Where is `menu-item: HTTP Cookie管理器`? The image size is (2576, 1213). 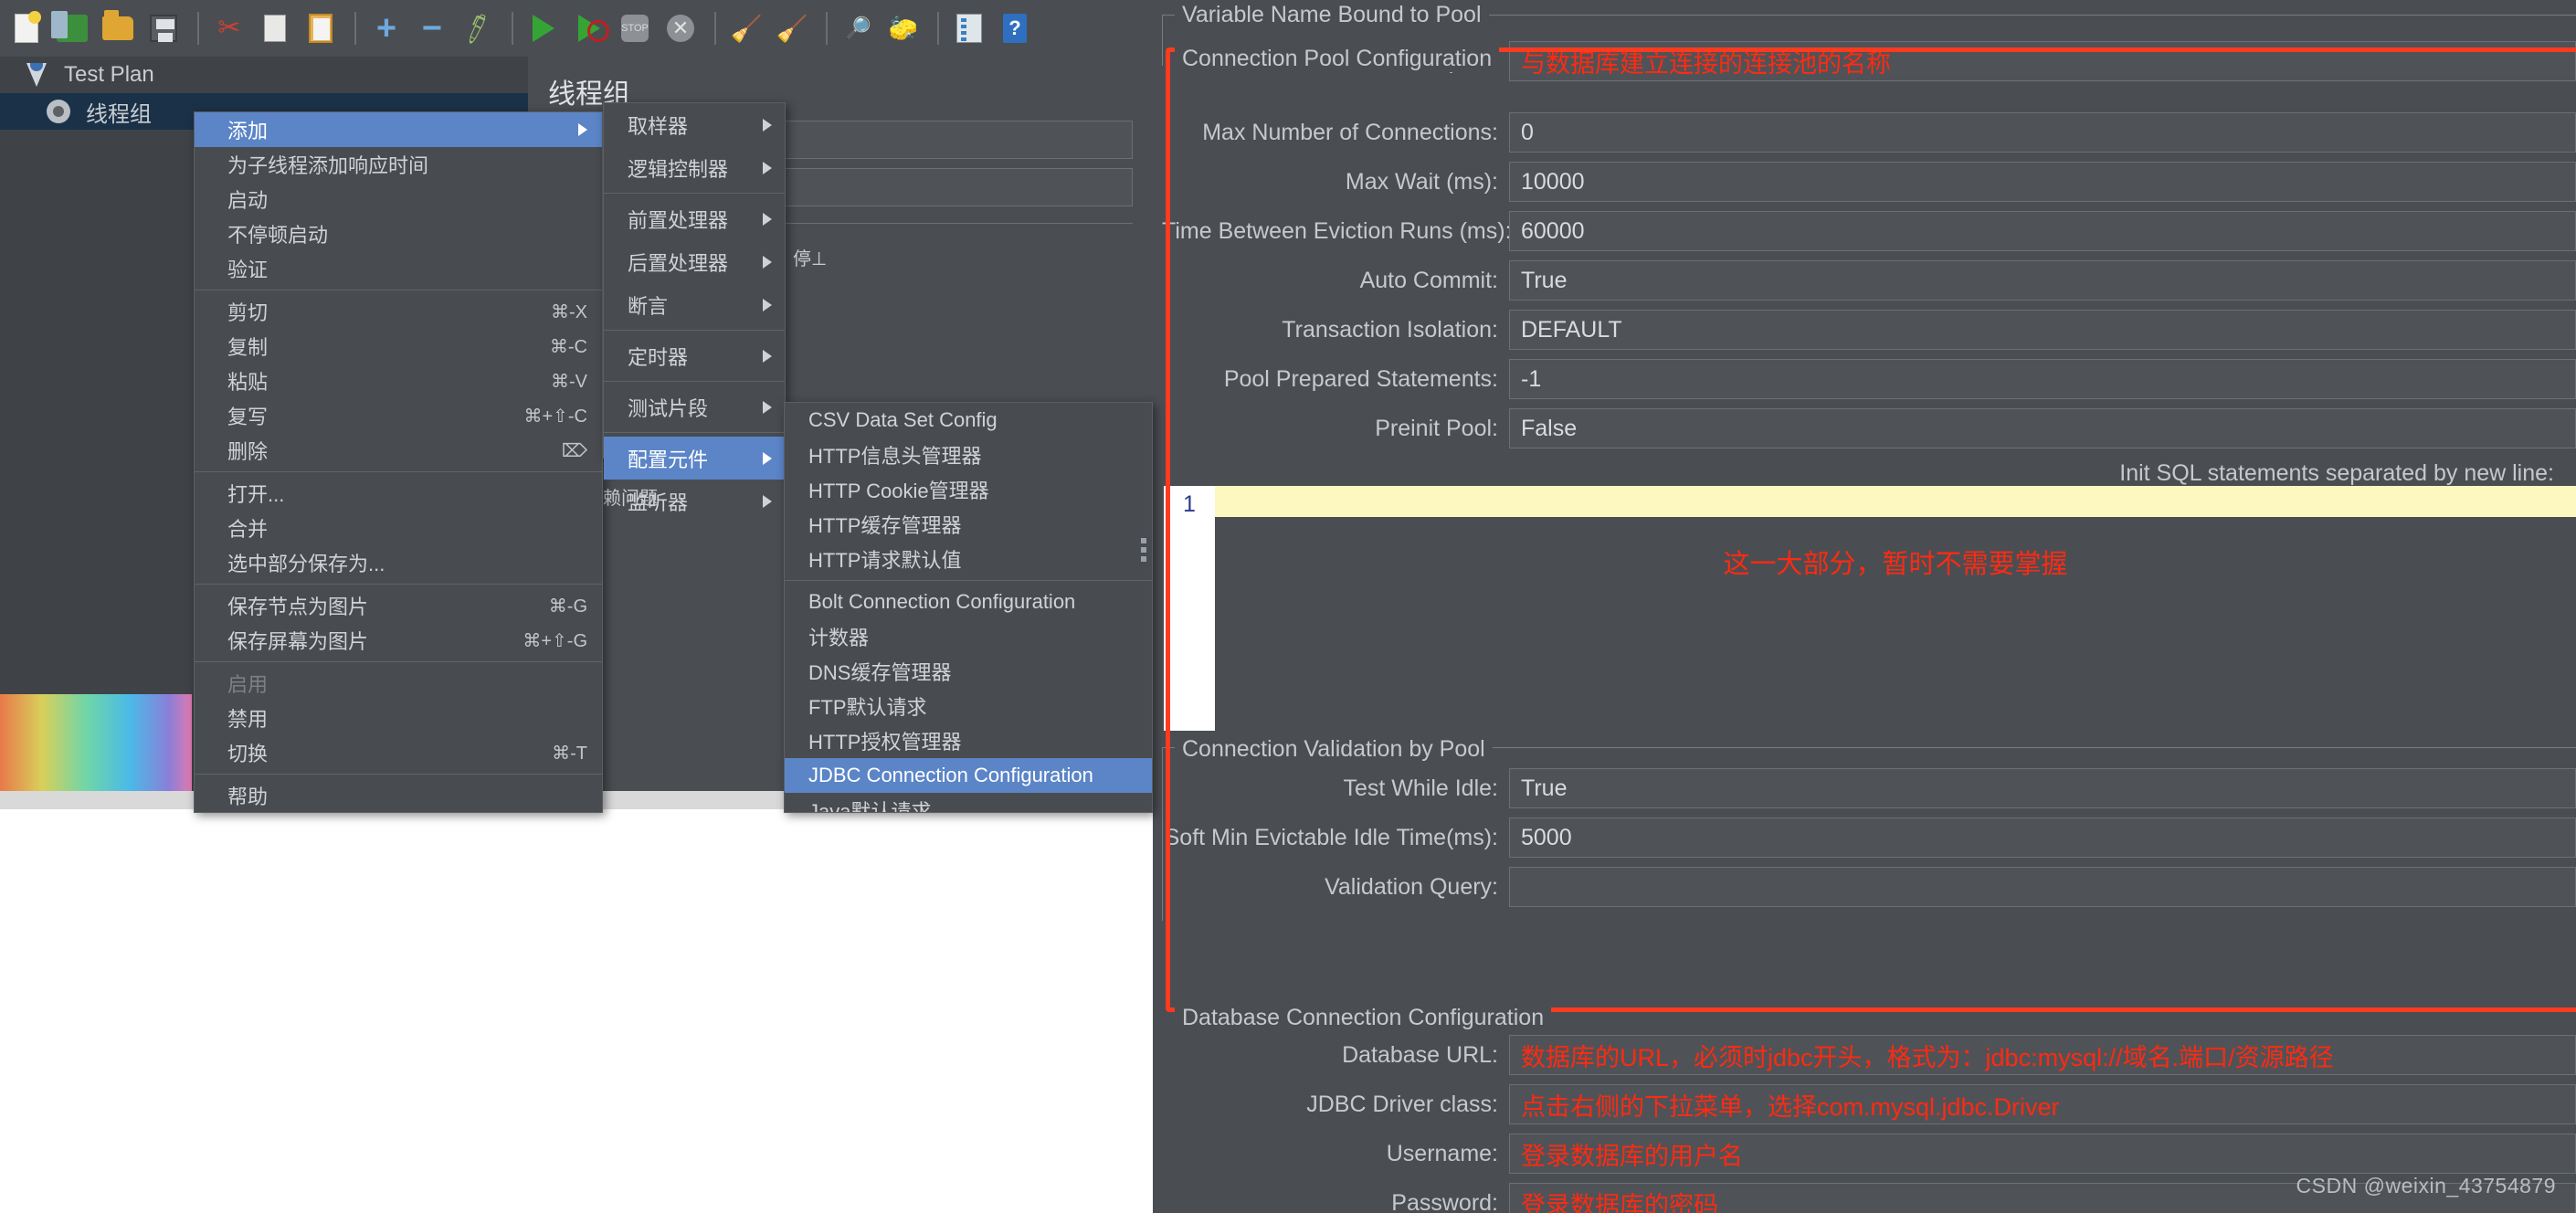 menu-item: HTTP Cookie管理器 is located at coordinates (968, 489).